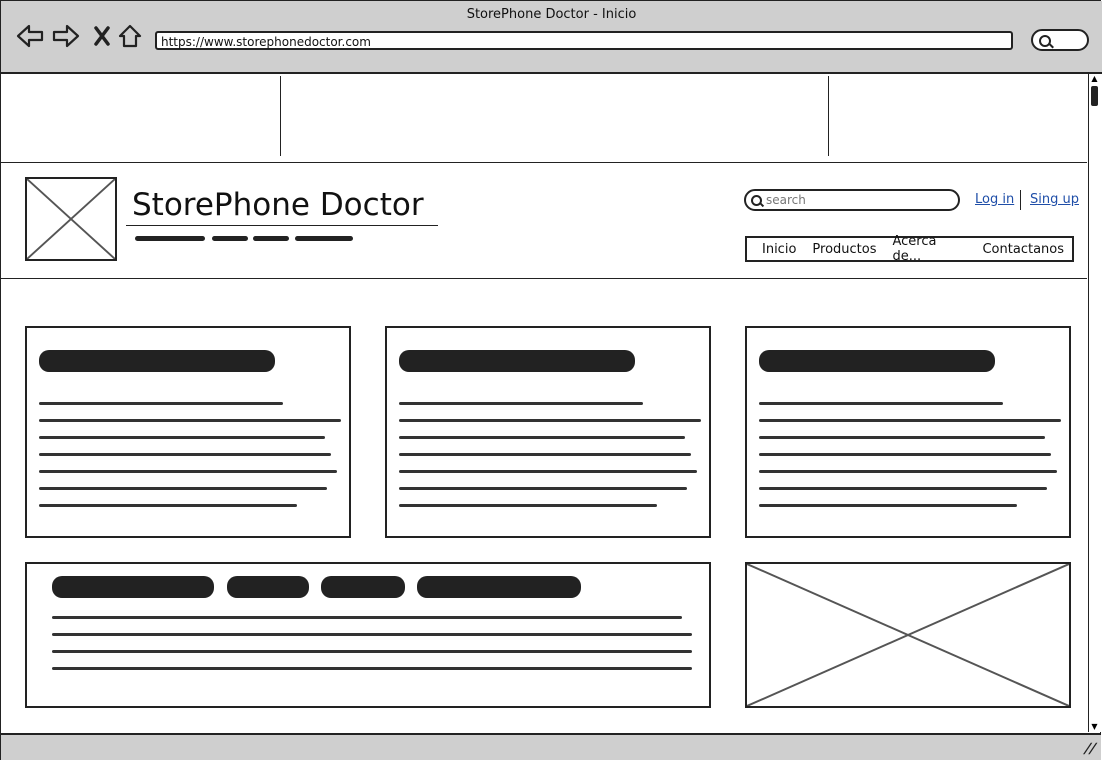 This screenshot has width=1103, height=762. Describe the element at coordinates (130, 36) in the screenshot. I see `home-icon` at that location.